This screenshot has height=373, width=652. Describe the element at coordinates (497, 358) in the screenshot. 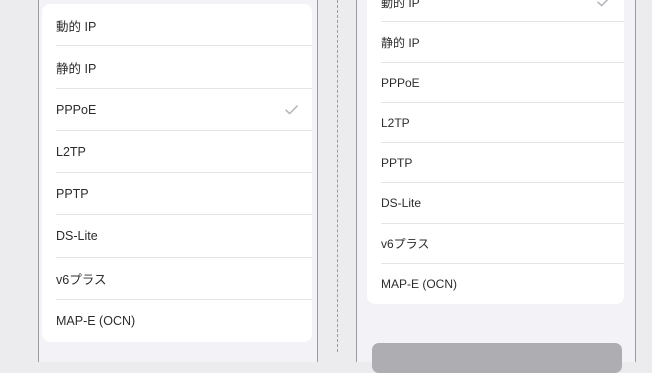

I see `confirm-button-disabled` at that location.